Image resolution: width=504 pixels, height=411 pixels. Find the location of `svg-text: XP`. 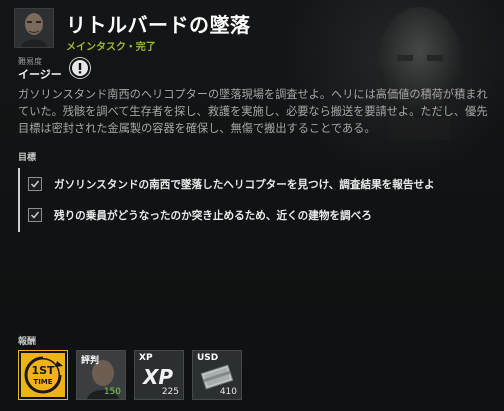

svg-text: XP is located at coordinates (157, 377).